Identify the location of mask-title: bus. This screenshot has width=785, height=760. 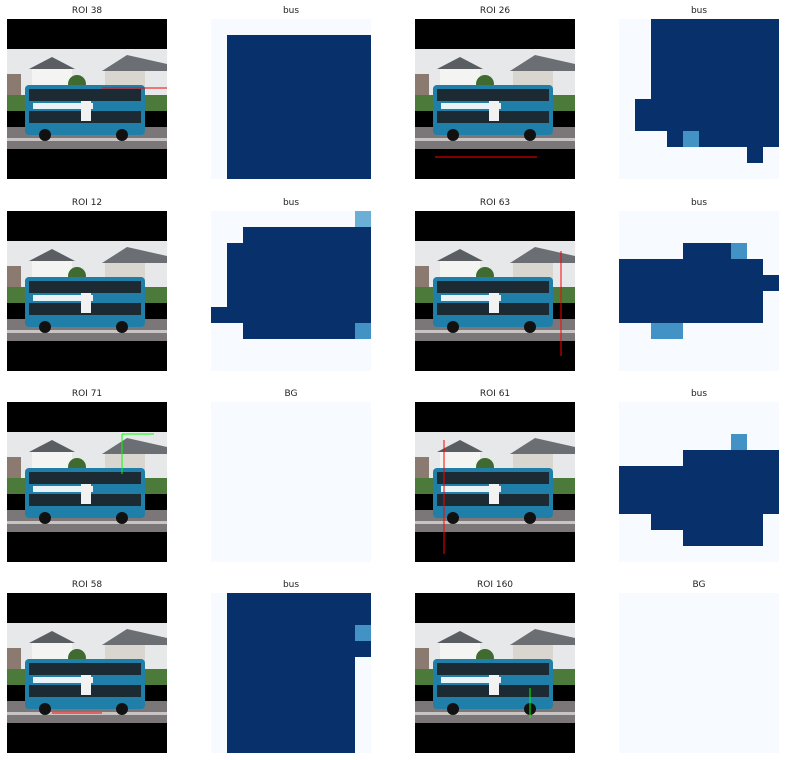
(291, 585).